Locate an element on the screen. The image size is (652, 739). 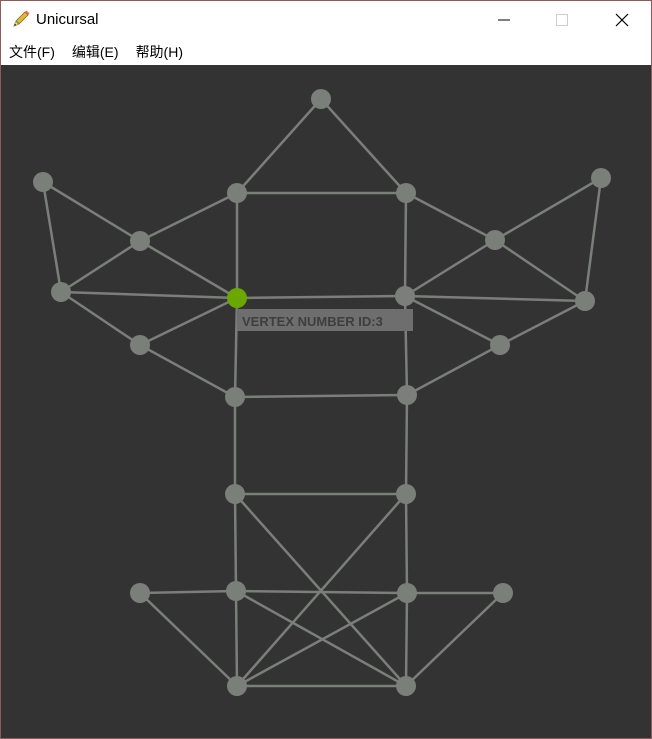
vertex-tooltip: VERTEX NUMBER ID:3 is located at coordinates (325, 320).